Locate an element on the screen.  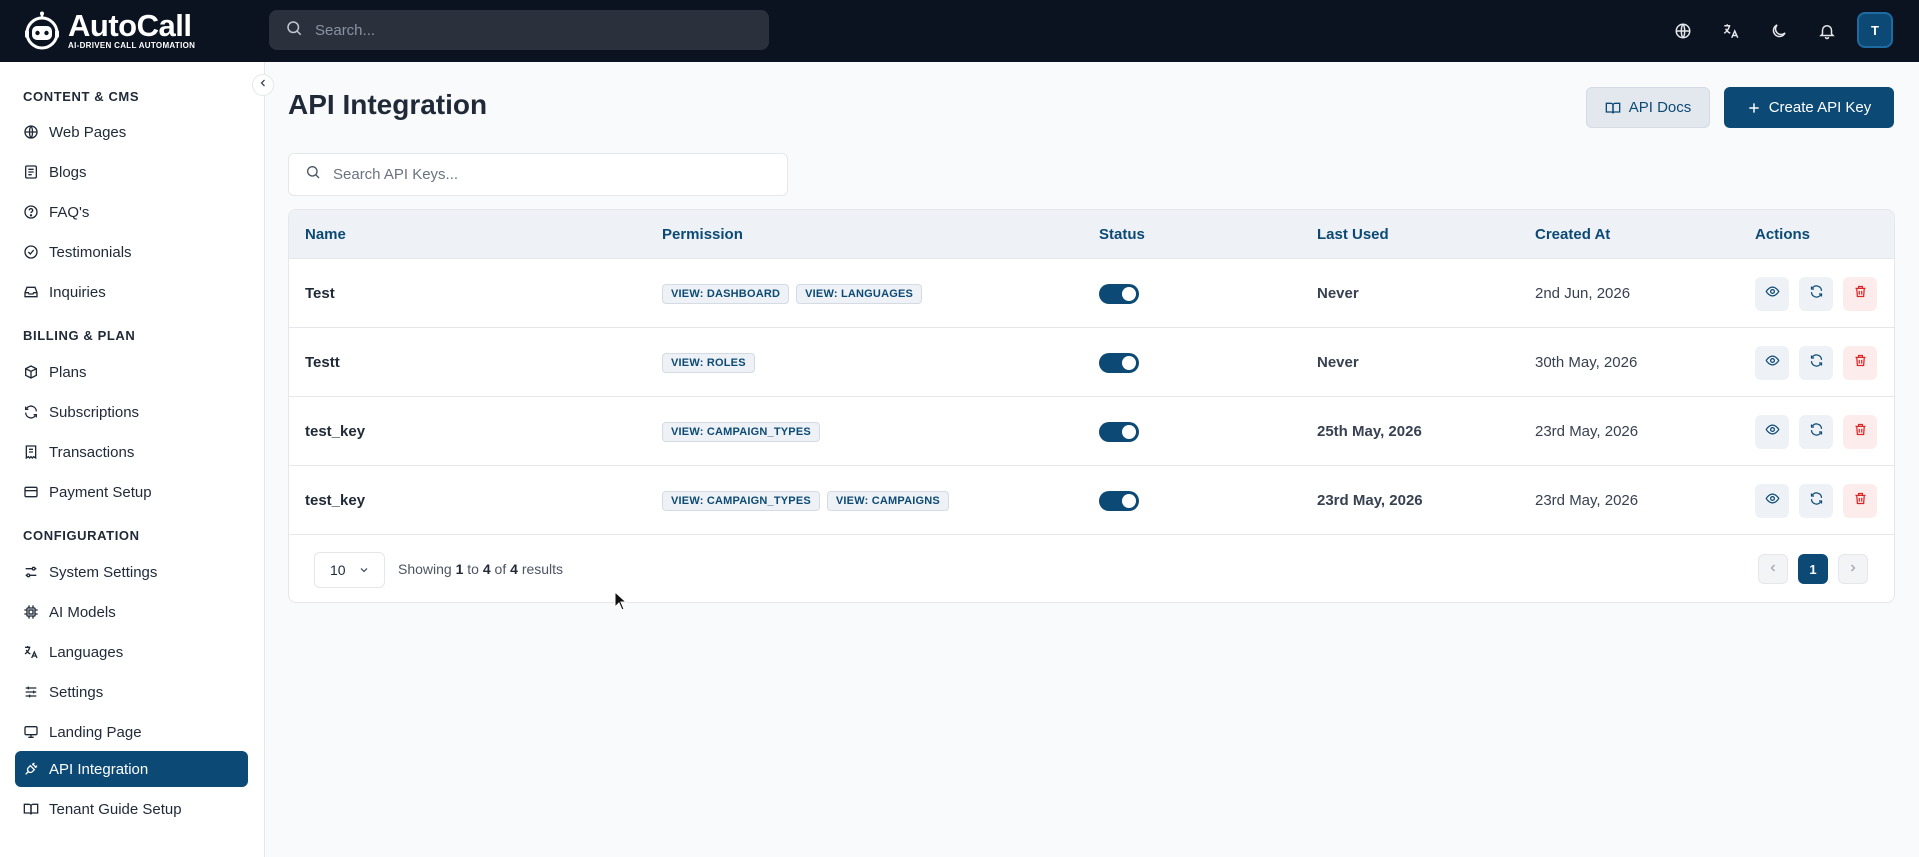
global-search is located at coordinates (519, 30).